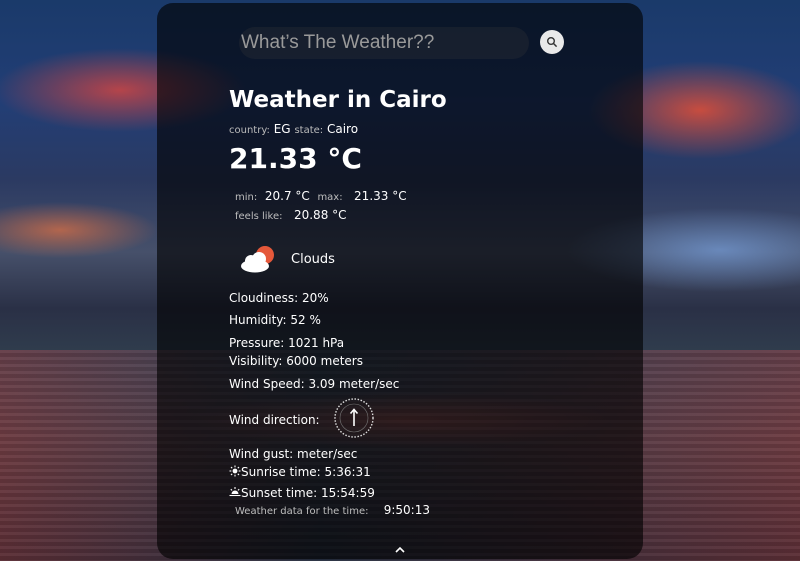 Image resolution: width=800 pixels, height=561 pixels. I want to click on search-bar, so click(402, 43).